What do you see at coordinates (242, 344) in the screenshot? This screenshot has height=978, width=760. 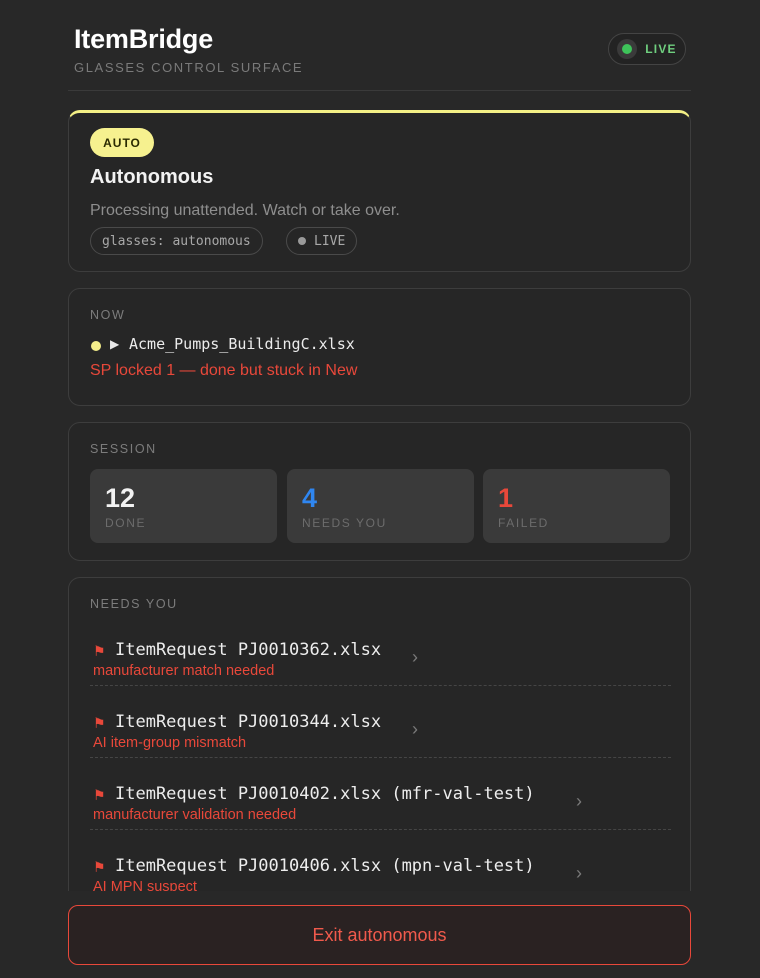 I see `current-file-name: Acme_Pumps_BuildingC.xlsx` at bounding box center [242, 344].